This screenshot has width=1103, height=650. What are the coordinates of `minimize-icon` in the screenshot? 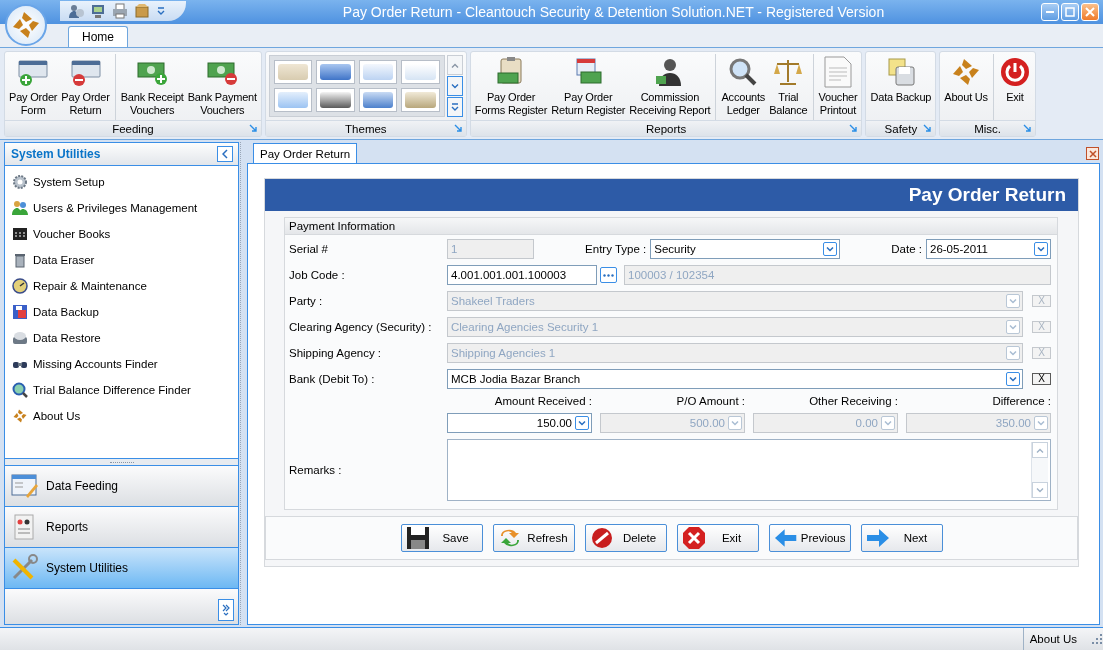 It's located at (1050, 12).